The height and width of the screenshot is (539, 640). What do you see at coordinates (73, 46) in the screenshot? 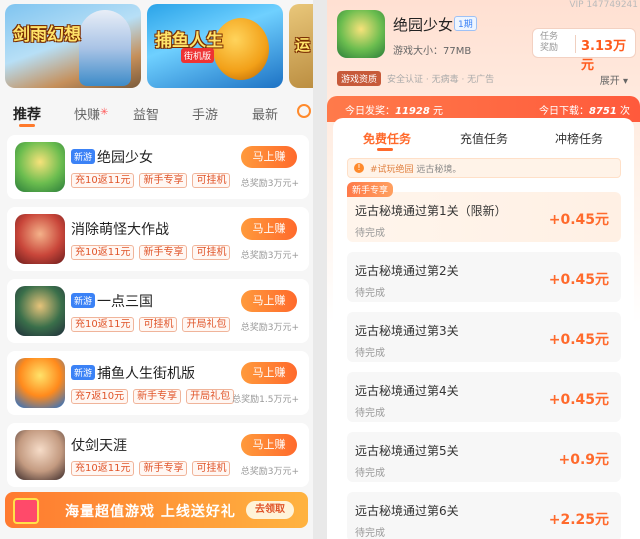
I see `banner-1: 剑雨幻想` at bounding box center [73, 46].